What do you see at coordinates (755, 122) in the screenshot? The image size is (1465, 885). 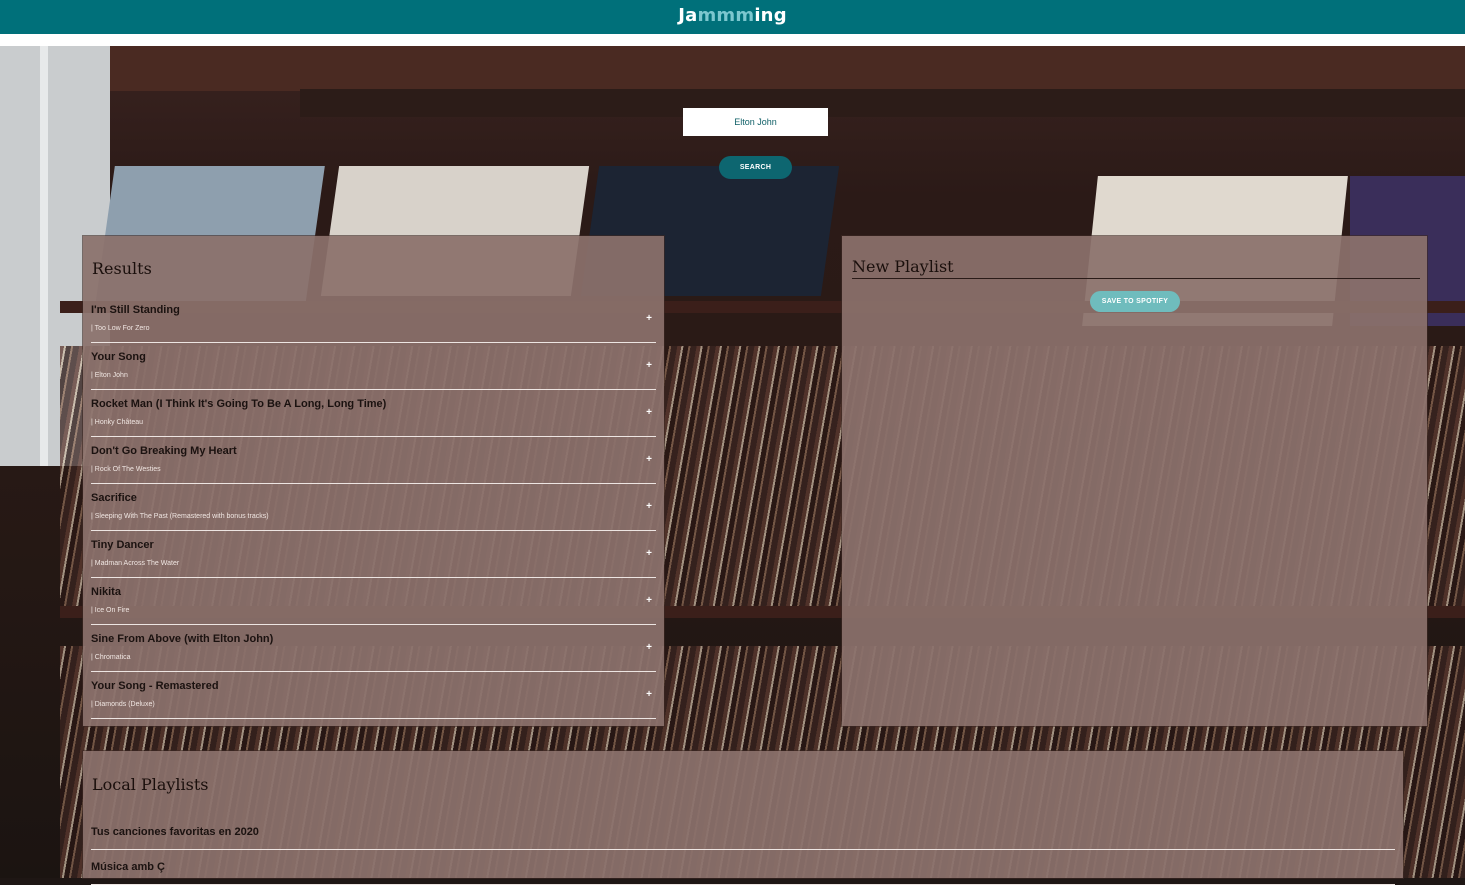 I see `search-input` at bounding box center [755, 122].